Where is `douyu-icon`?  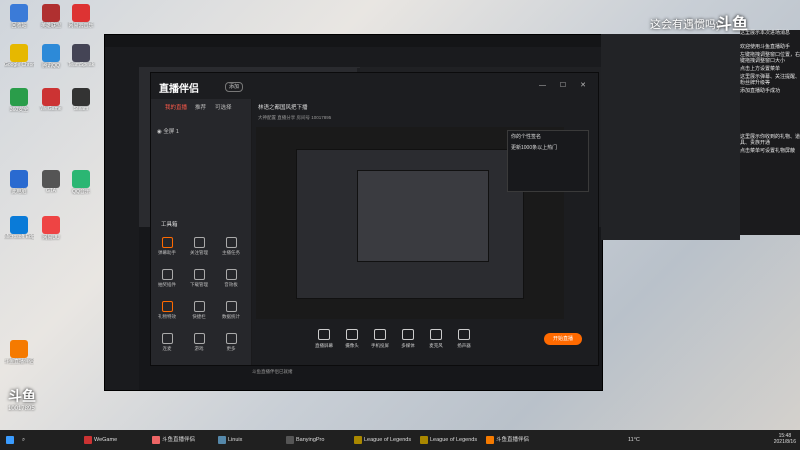
douyu-icon is located at coordinates (156, 439).